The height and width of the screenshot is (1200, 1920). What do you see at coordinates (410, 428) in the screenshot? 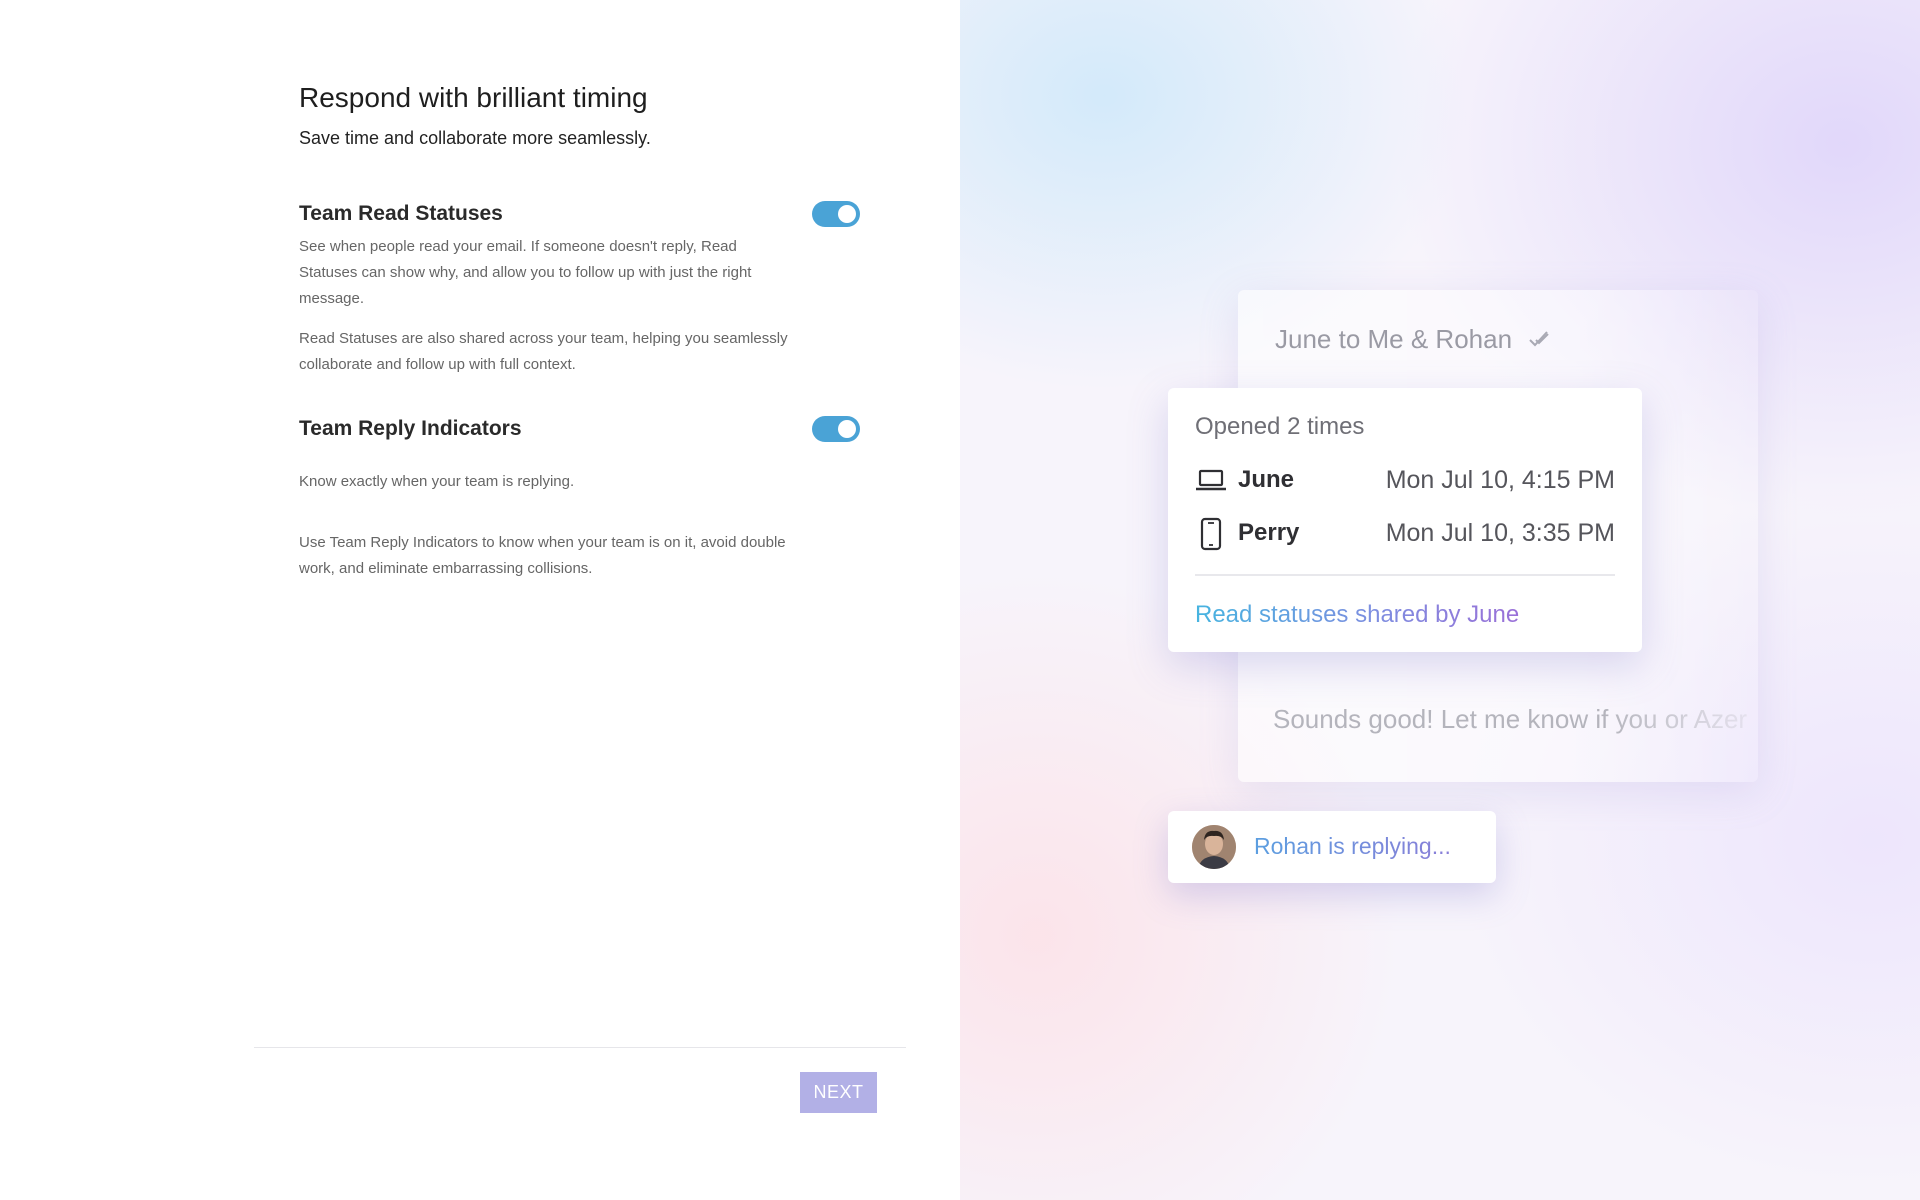
I see `team-reply-indicators-label: Team Reply Indicators` at bounding box center [410, 428].